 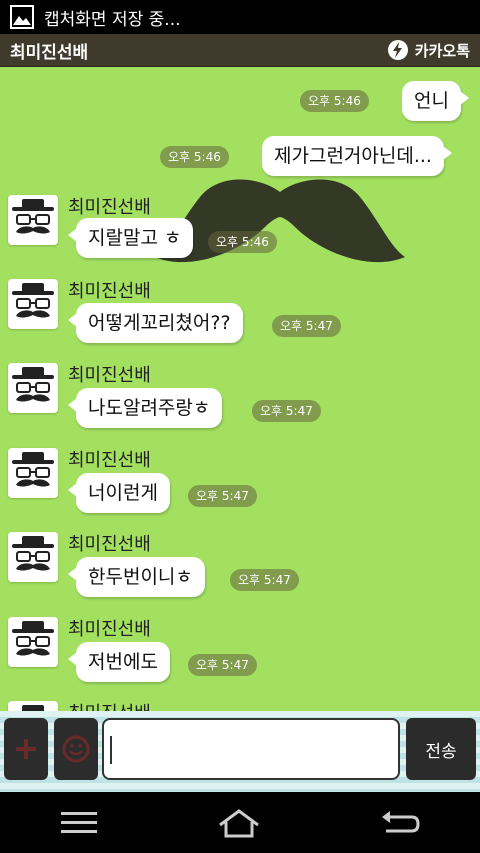 What do you see at coordinates (119, 493) in the screenshot?
I see `incoming-message: 너이런게` at bounding box center [119, 493].